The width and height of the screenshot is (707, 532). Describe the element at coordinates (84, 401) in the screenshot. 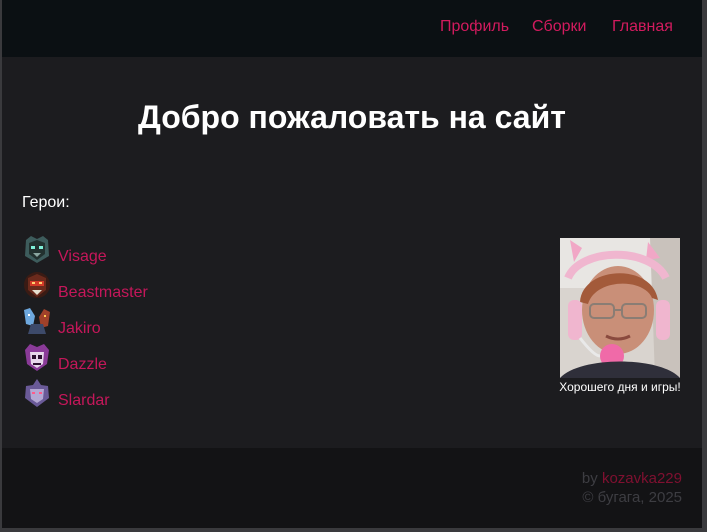

I see `hero-link-slardar: Slardar` at that location.